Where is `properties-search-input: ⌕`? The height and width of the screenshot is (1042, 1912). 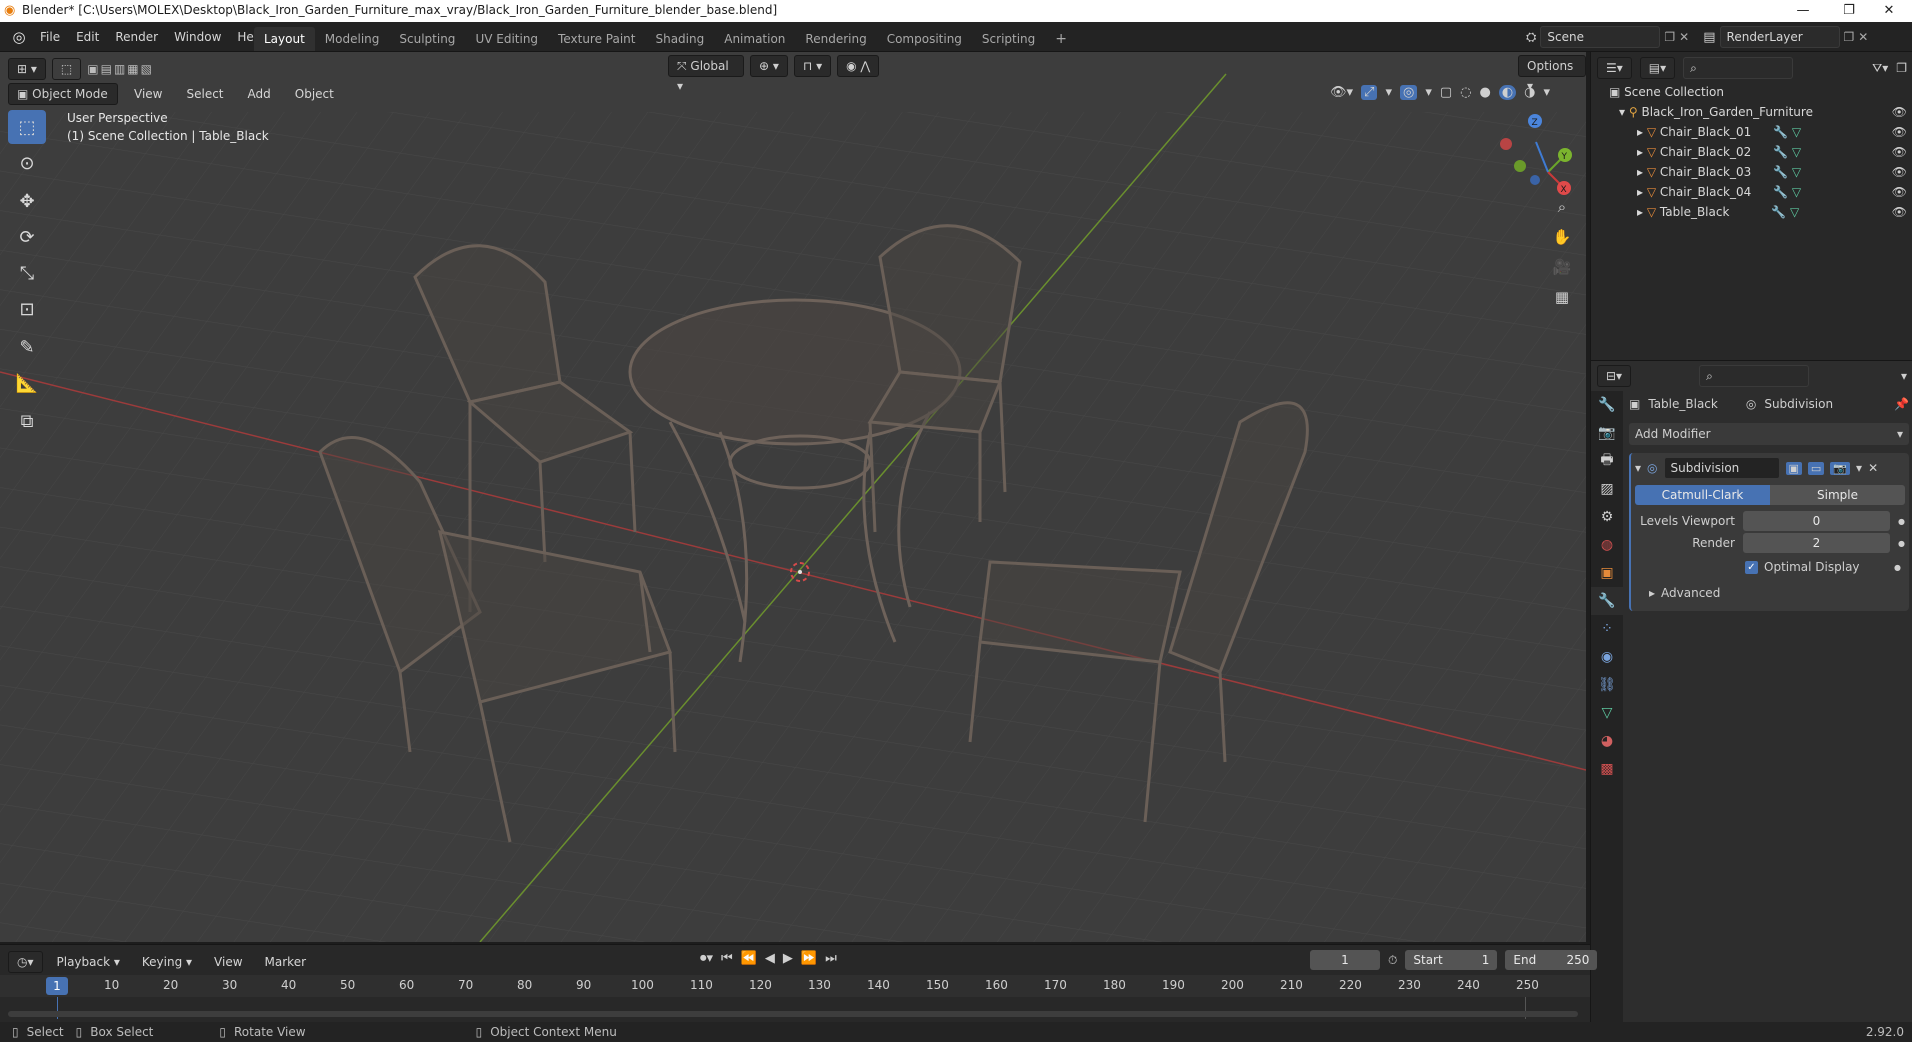 properties-search-input: ⌕ is located at coordinates (1754, 376).